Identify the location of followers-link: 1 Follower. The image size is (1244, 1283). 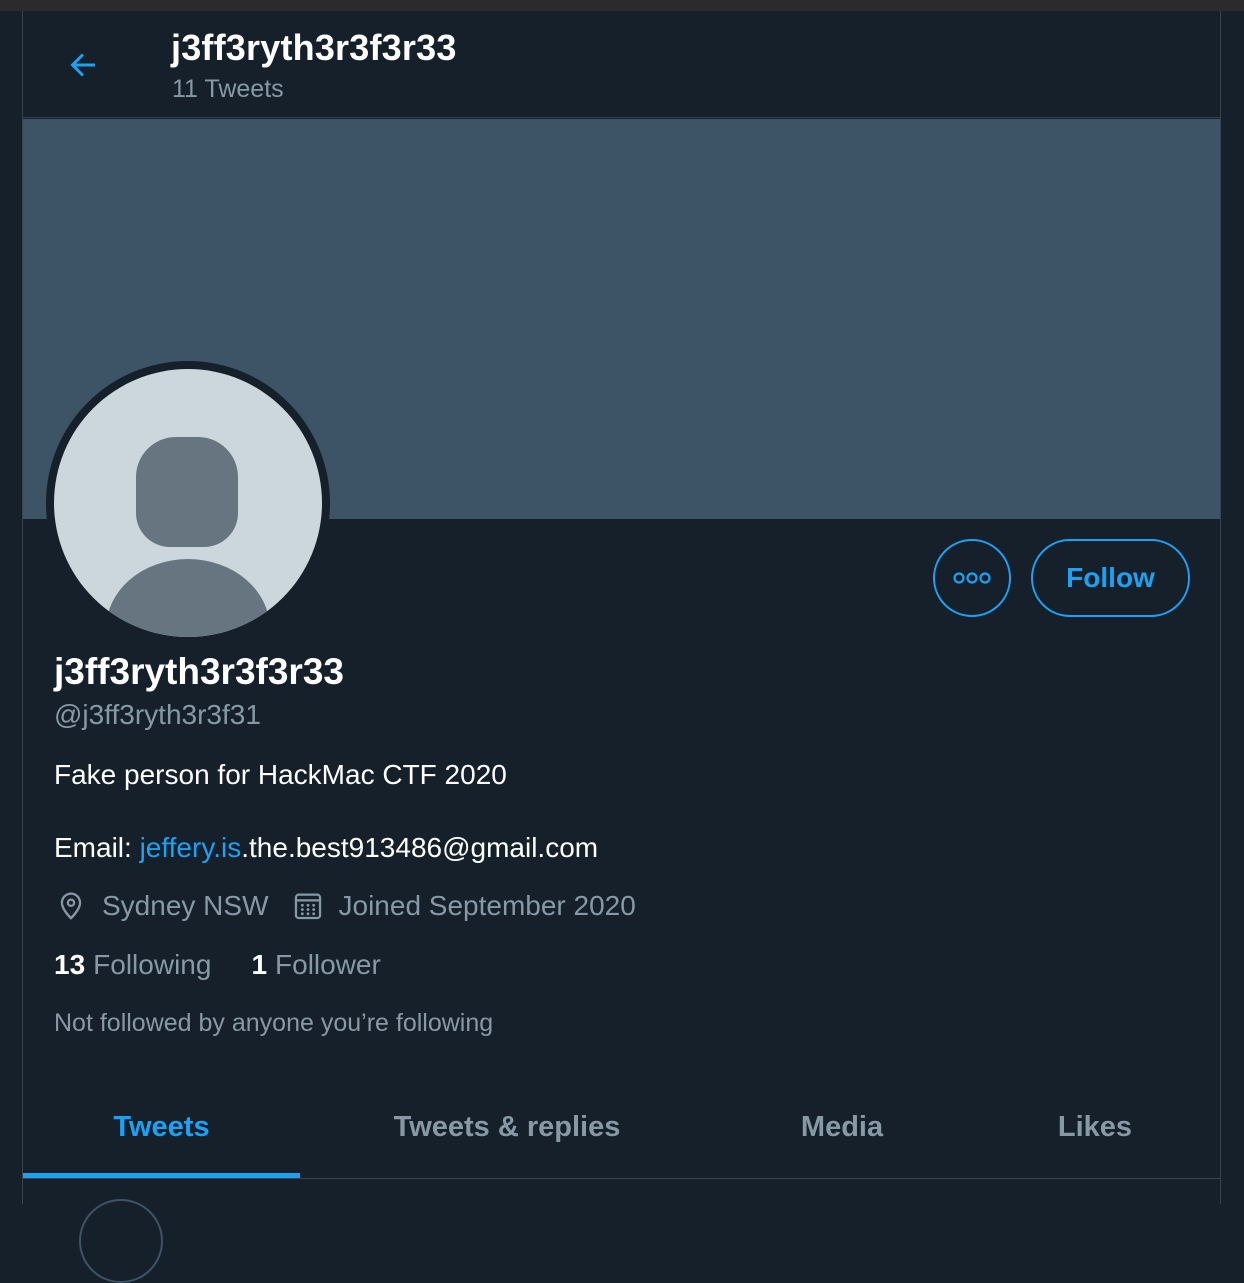
(315, 965).